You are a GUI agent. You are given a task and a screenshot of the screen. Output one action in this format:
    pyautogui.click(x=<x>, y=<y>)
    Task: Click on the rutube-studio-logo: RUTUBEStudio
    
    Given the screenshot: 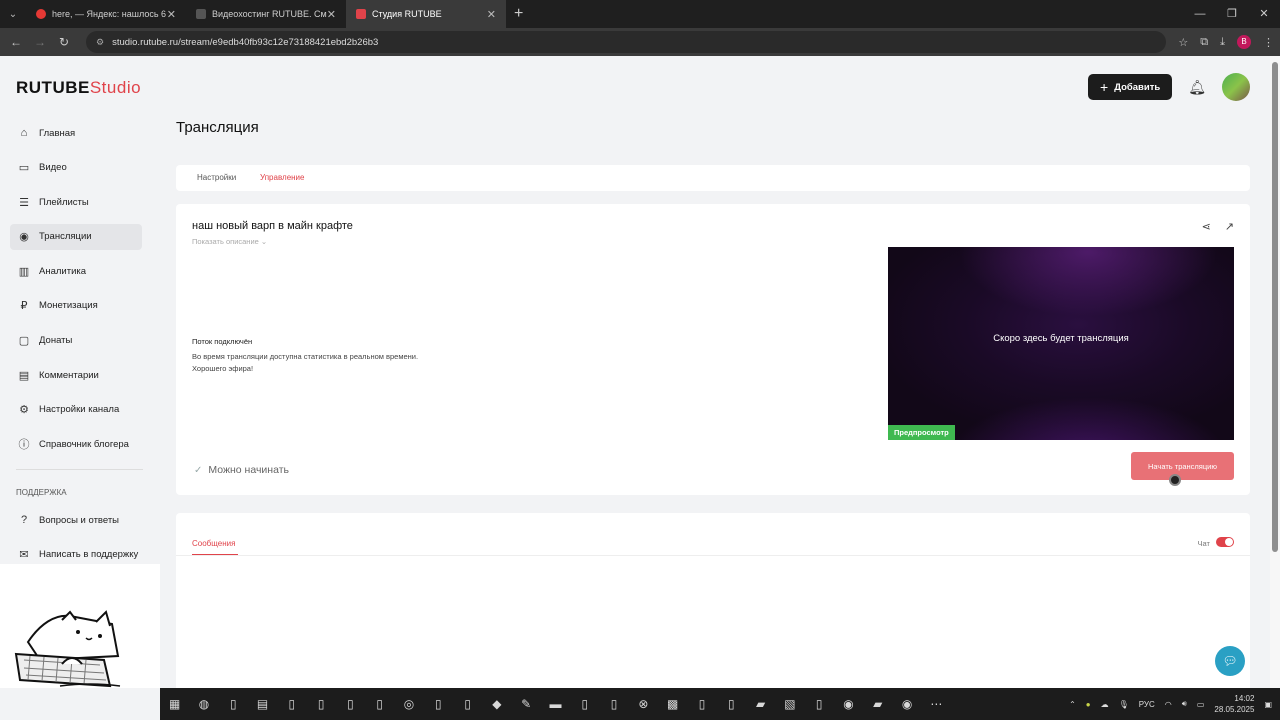 What is the action you would take?
    pyautogui.click(x=78, y=88)
    